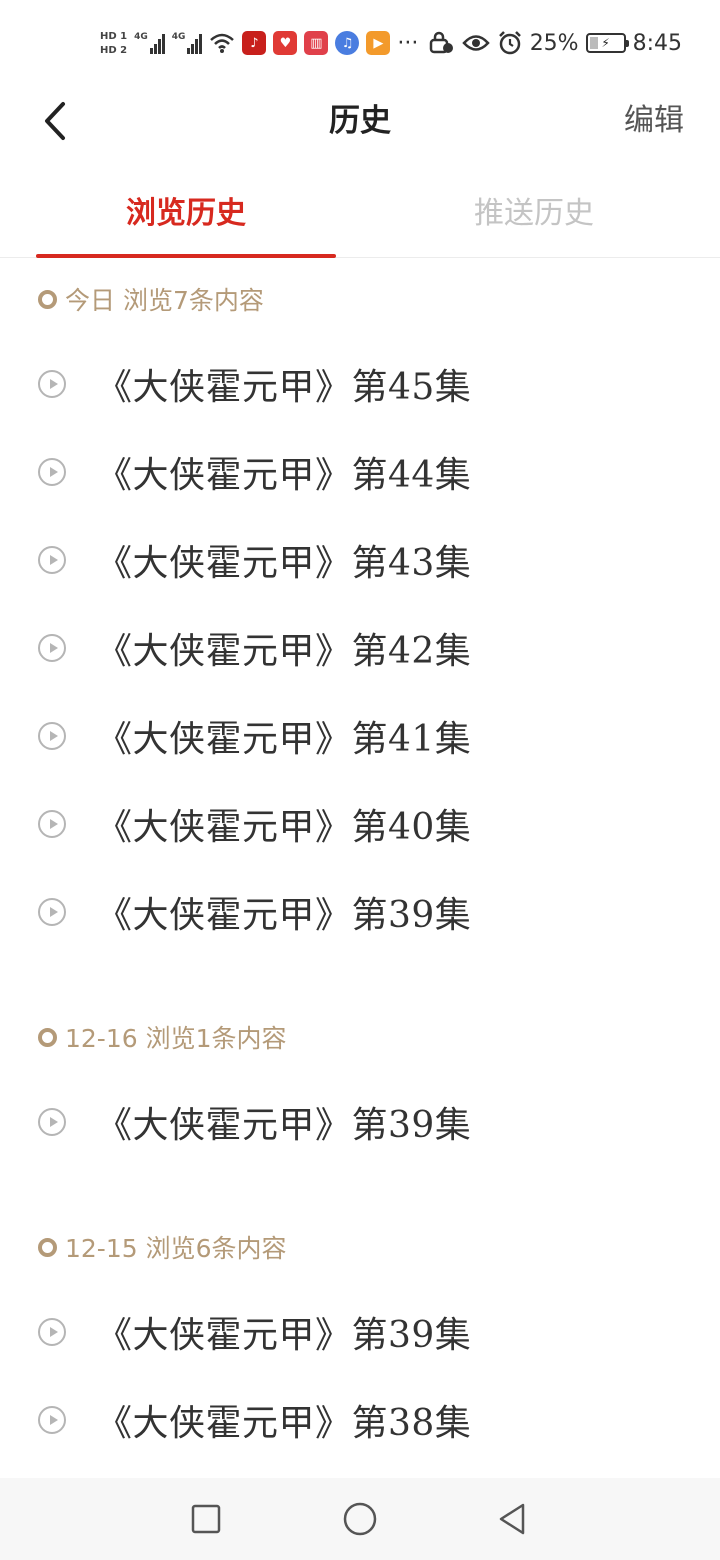 Image resolution: width=720 pixels, height=1560 pixels. I want to click on page-title: 历史, so click(360, 121).